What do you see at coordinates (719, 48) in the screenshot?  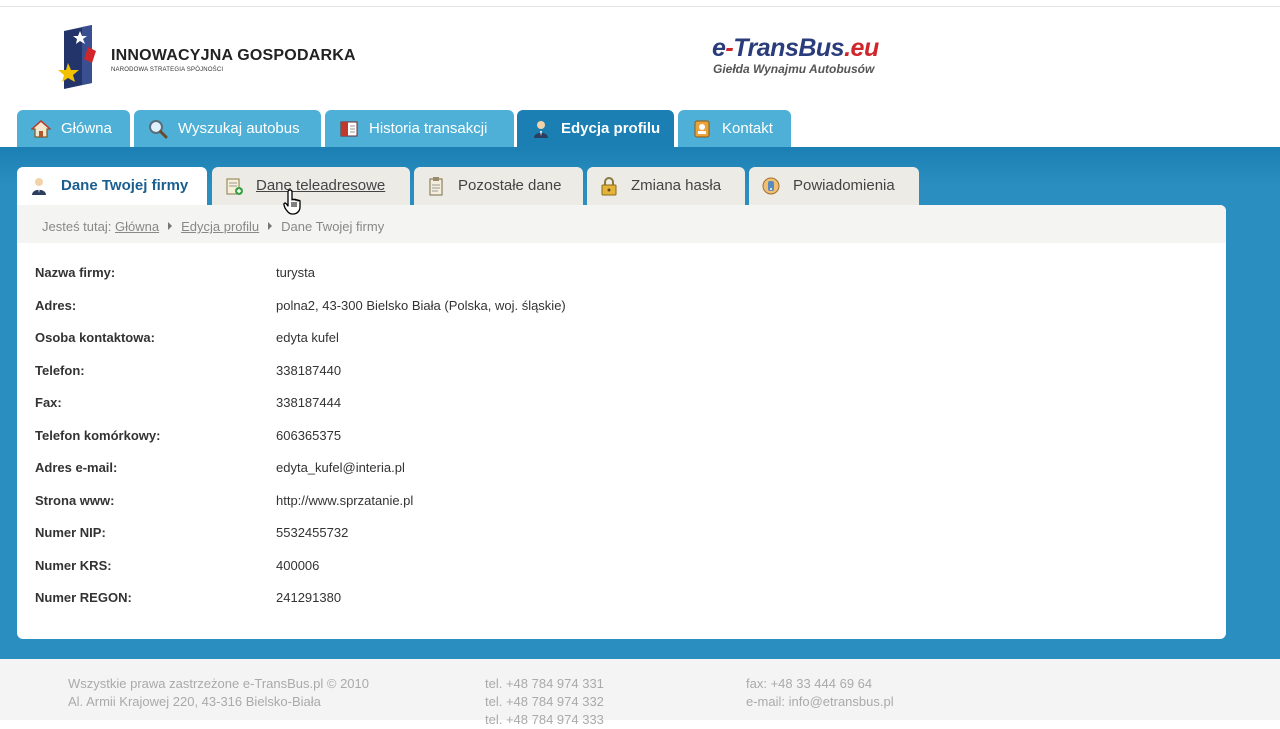 I see `brand-prefix: e` at bounding box center [719, 48].